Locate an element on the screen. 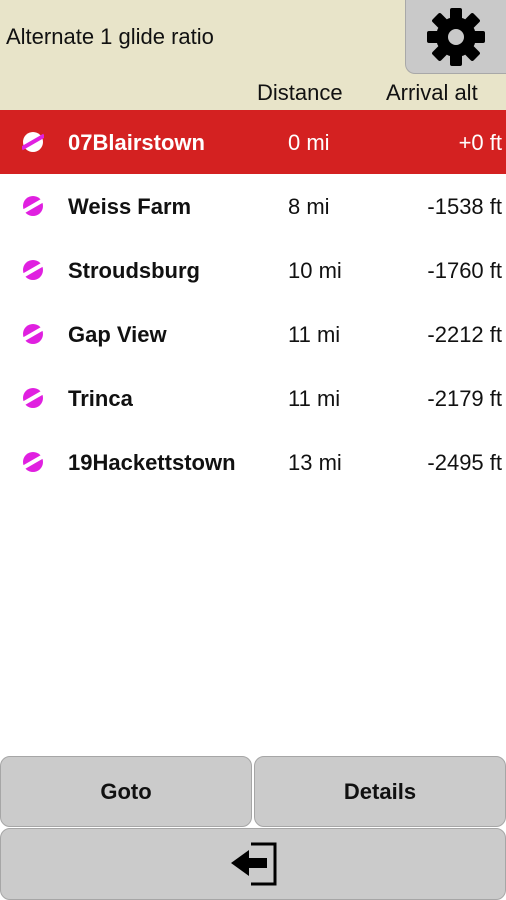 The height and width of the screenshot is (900, 506). exit-button is located at coordinates (253, 864).